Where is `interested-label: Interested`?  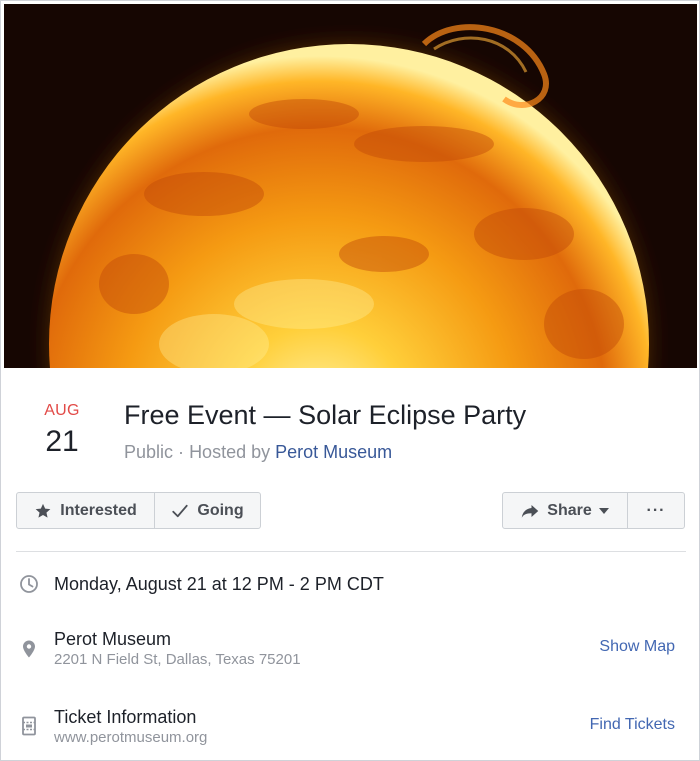
interested-label: Interested is located at coordinates (98, 510).